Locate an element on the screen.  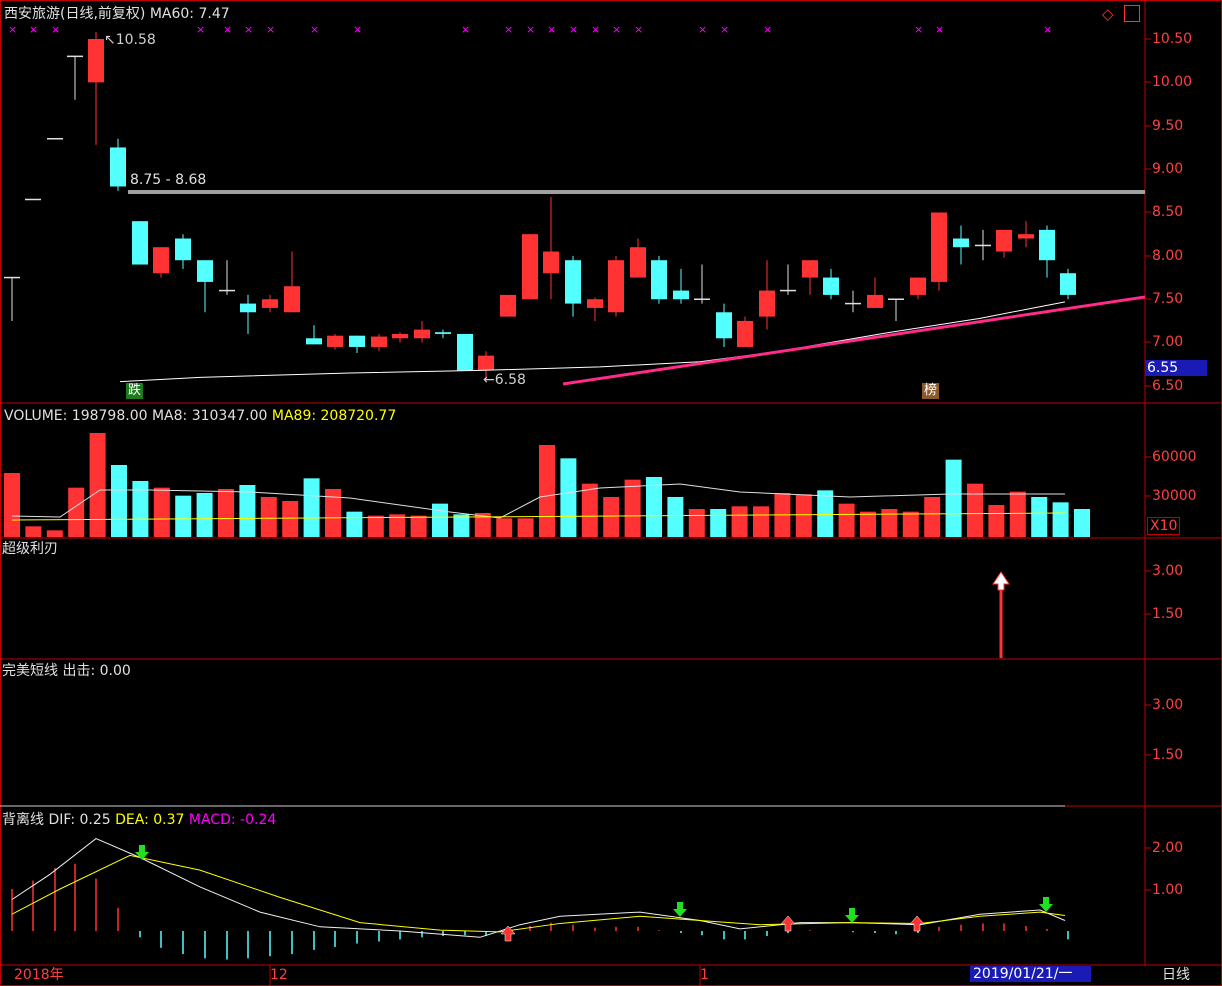
ma60-label: MA60: is located at coordinates (172, 14).